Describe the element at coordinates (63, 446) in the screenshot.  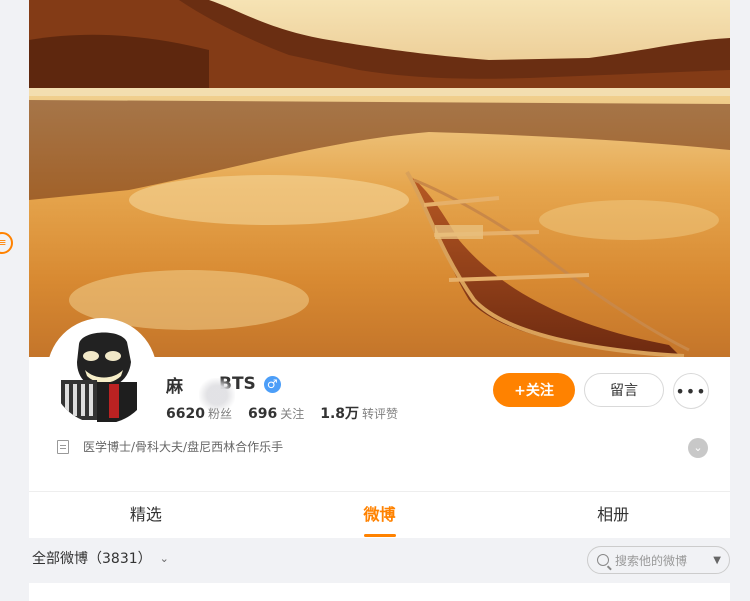
I see `doc-icon` at that location.